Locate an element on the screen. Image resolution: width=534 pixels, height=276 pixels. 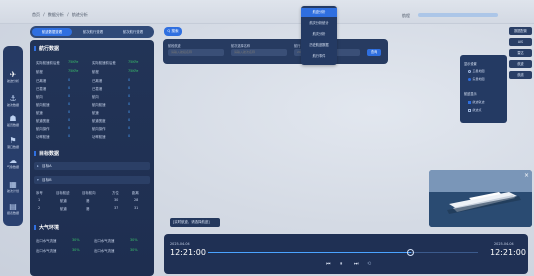
timeline-track is located at coordinates (343, 252).